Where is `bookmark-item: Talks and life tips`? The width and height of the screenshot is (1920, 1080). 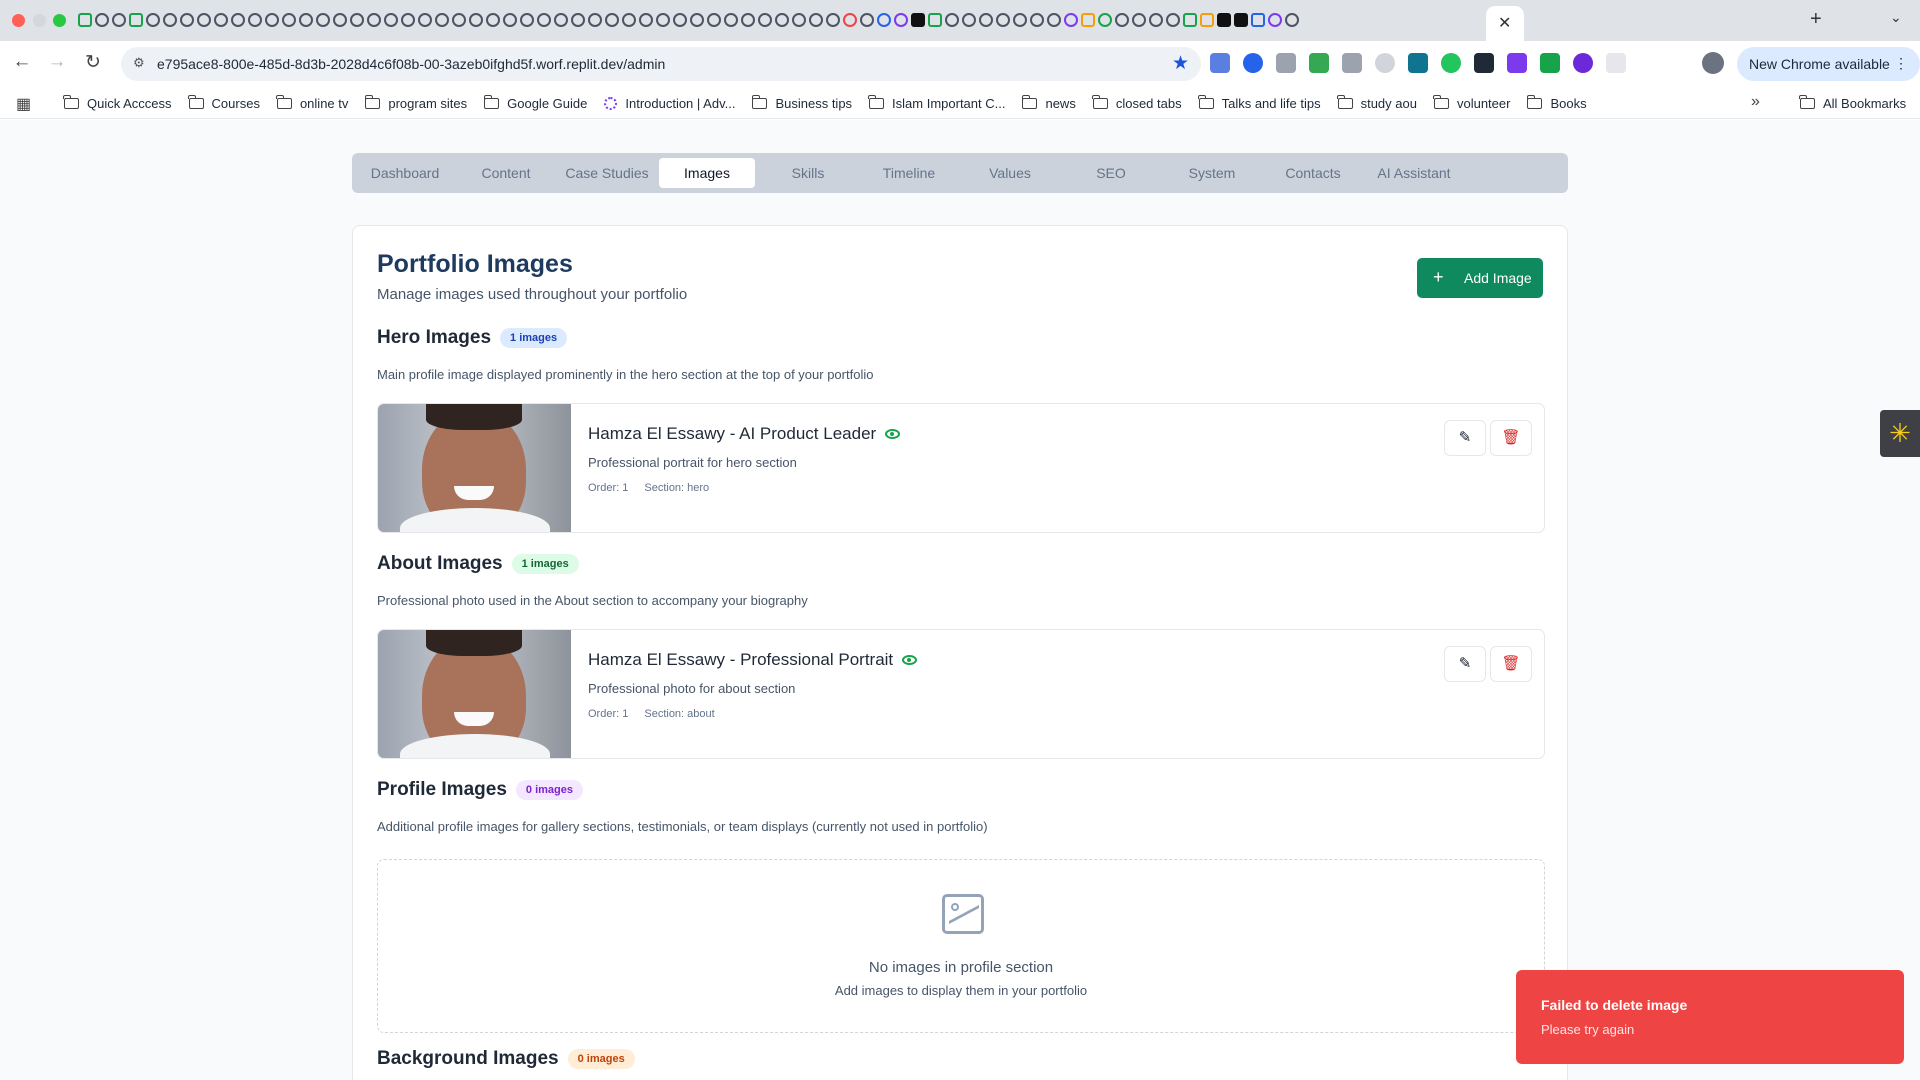 bookmark-item: Talks and life tips is located at coordinates (1259, 102).